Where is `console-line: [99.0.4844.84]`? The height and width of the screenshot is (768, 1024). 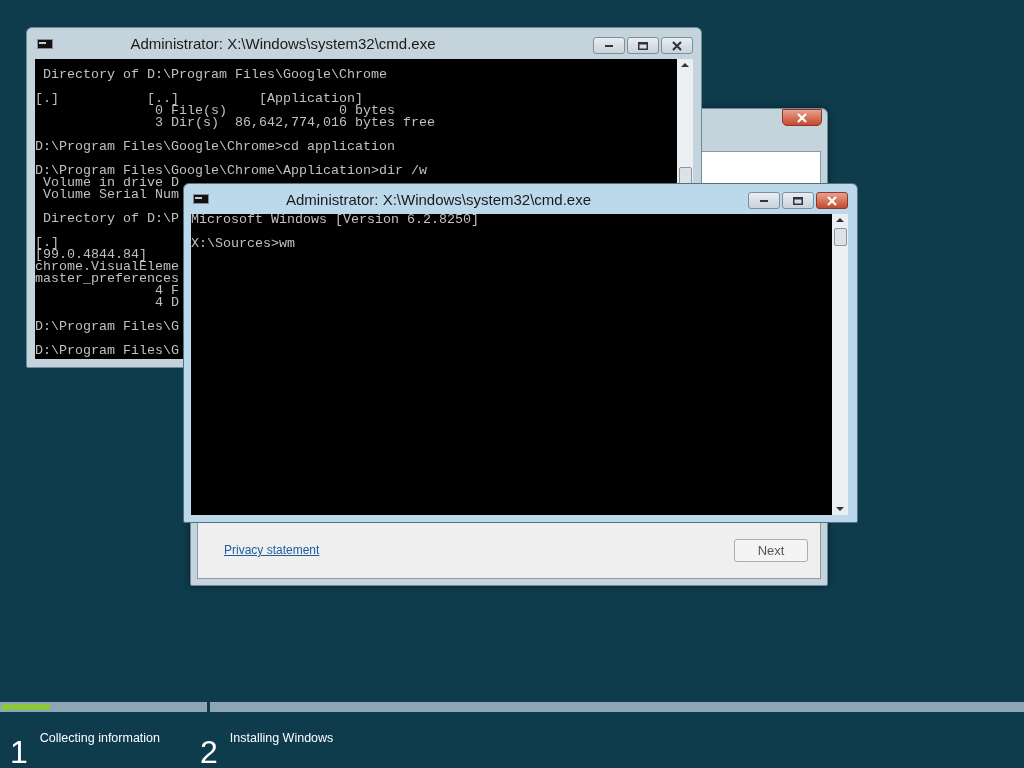
console-line: [99.0.4844.84] is located at coordinates (91, 255).